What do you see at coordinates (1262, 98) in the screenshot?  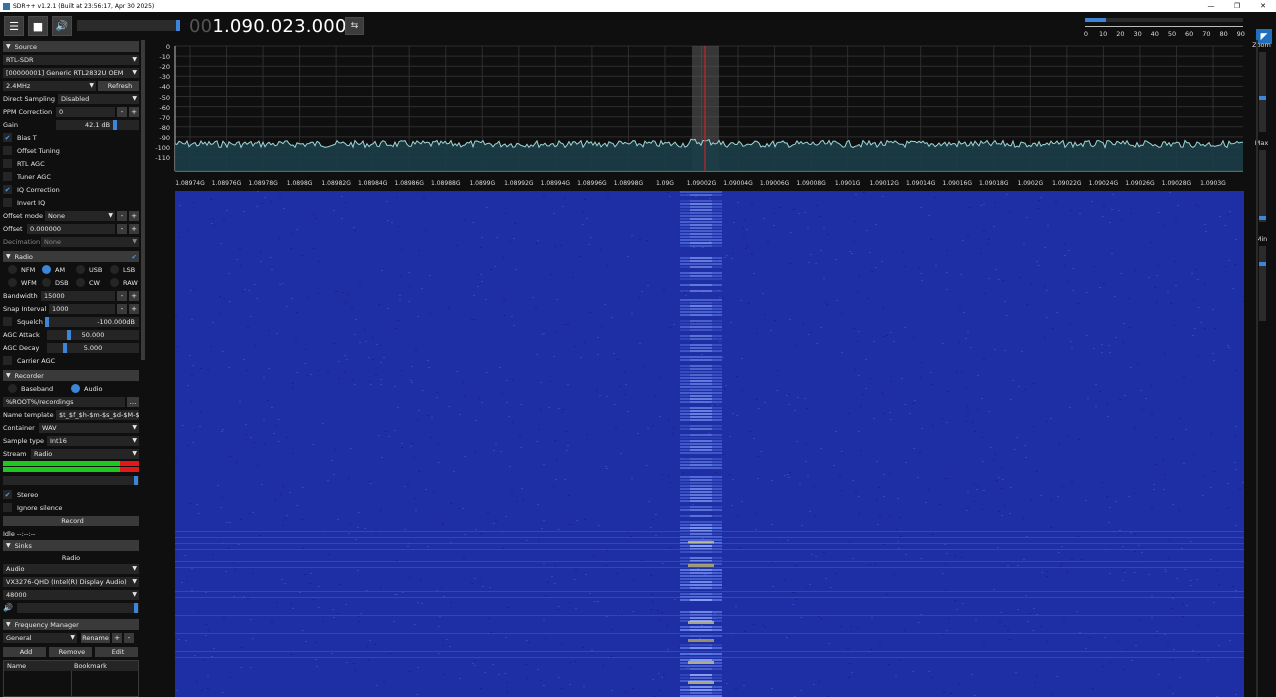 I see `zoom-slider-knob` at bounding box center [1262, 98].